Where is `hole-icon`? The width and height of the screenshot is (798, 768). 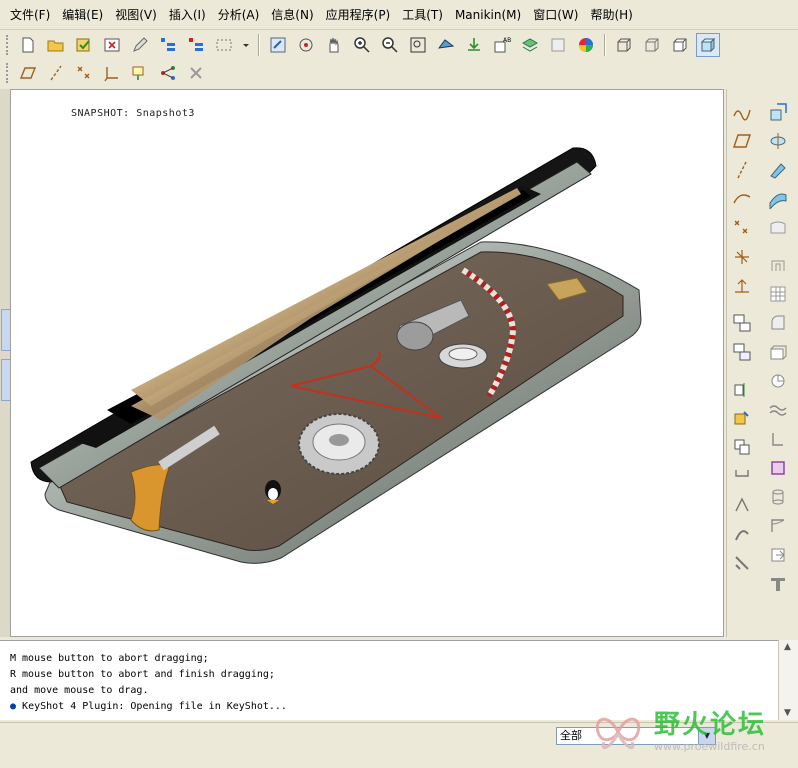
hole-icon is located at coordinates (778, 265).